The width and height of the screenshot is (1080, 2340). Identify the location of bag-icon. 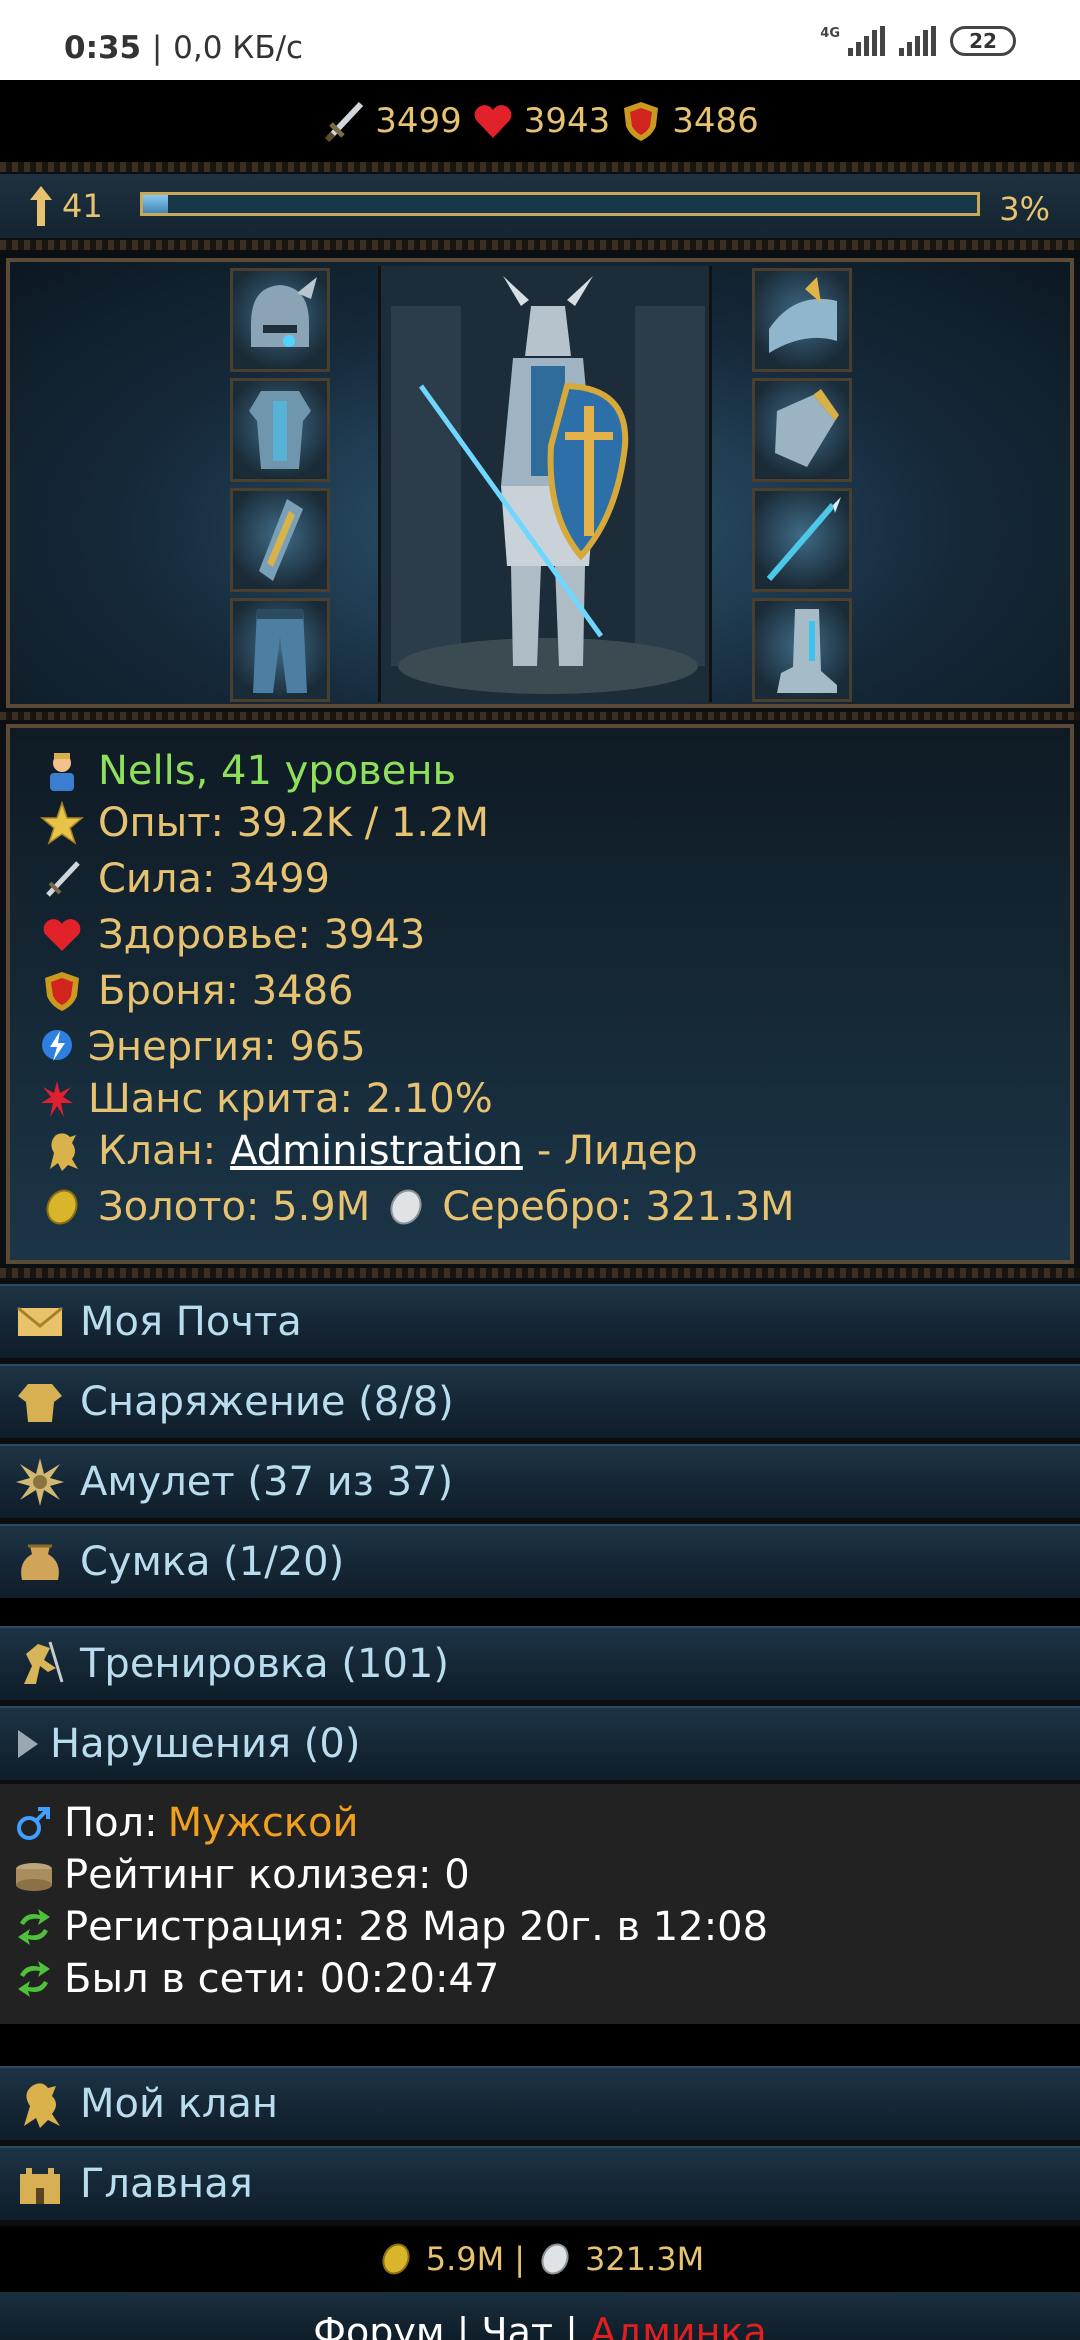
(40, 1562).